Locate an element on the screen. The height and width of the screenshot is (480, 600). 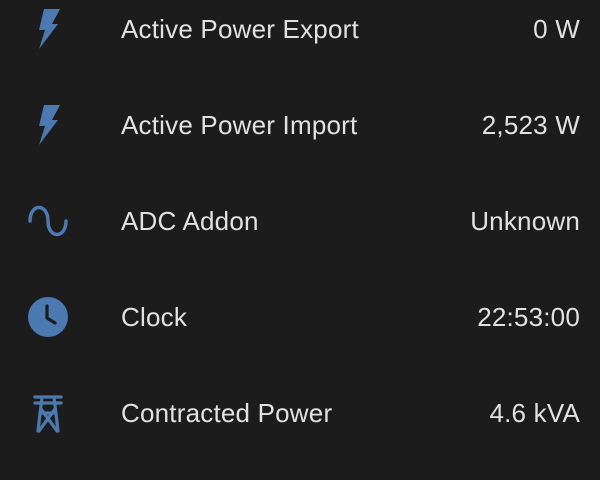
entity-state: 4.6 kVA is located at coordinates (534, 412).